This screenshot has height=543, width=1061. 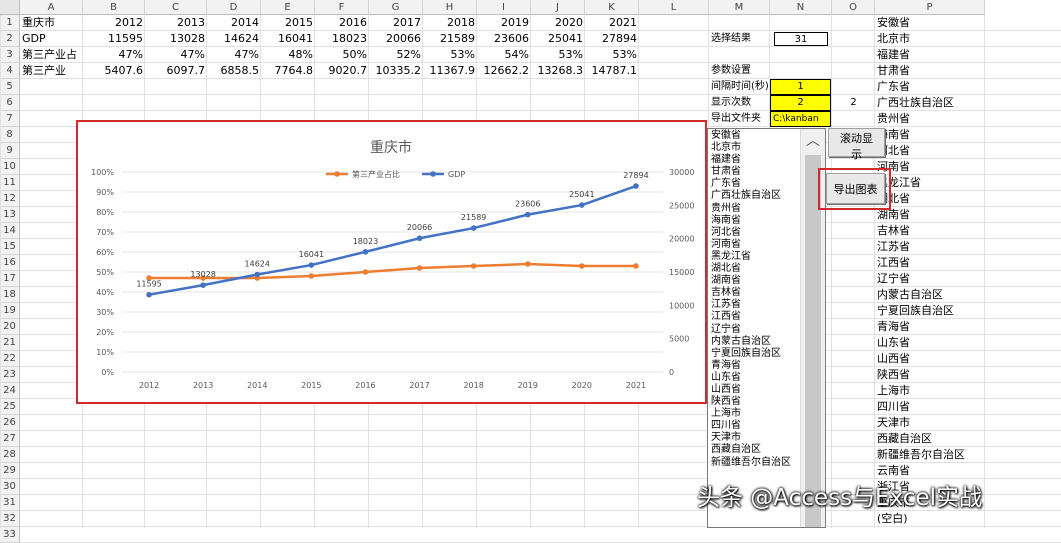 I want to click on listbox-item: 湖南省, so click(x=758, y=281).